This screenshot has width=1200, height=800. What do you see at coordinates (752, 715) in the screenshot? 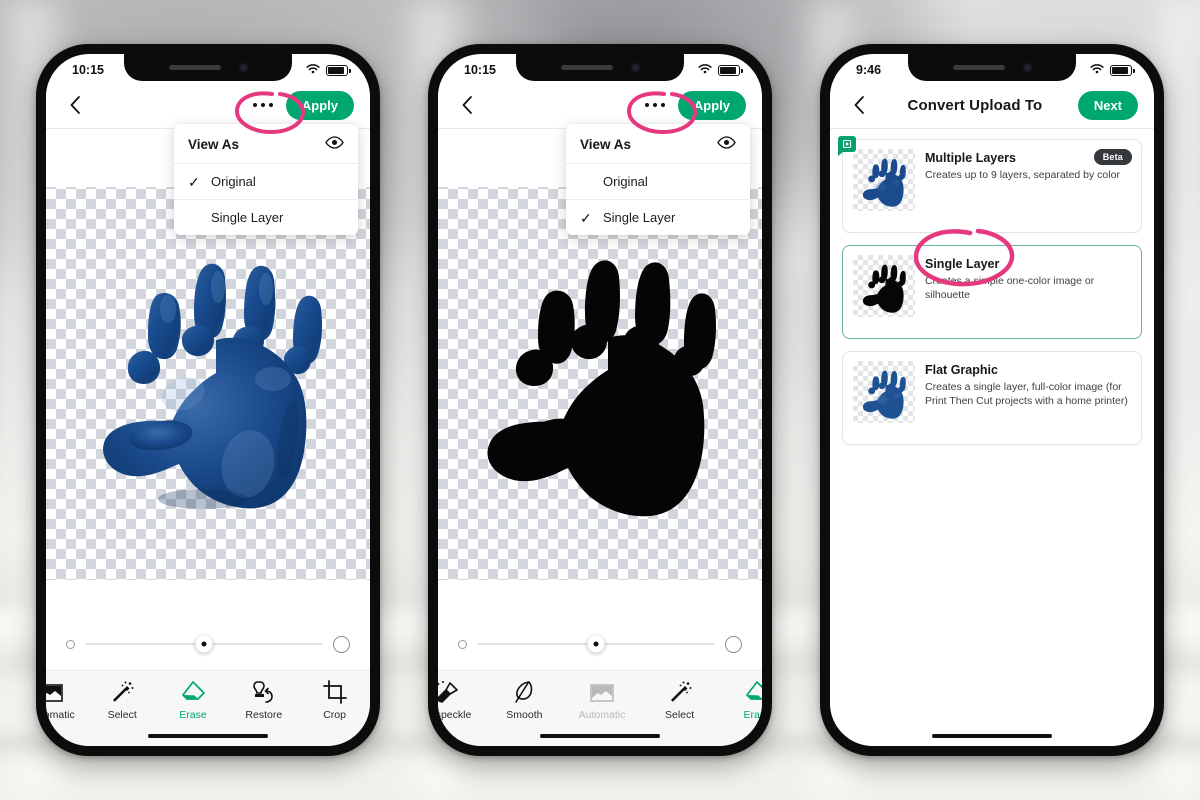
I see `tool-label: Erase` at bounding box center [752, 715].